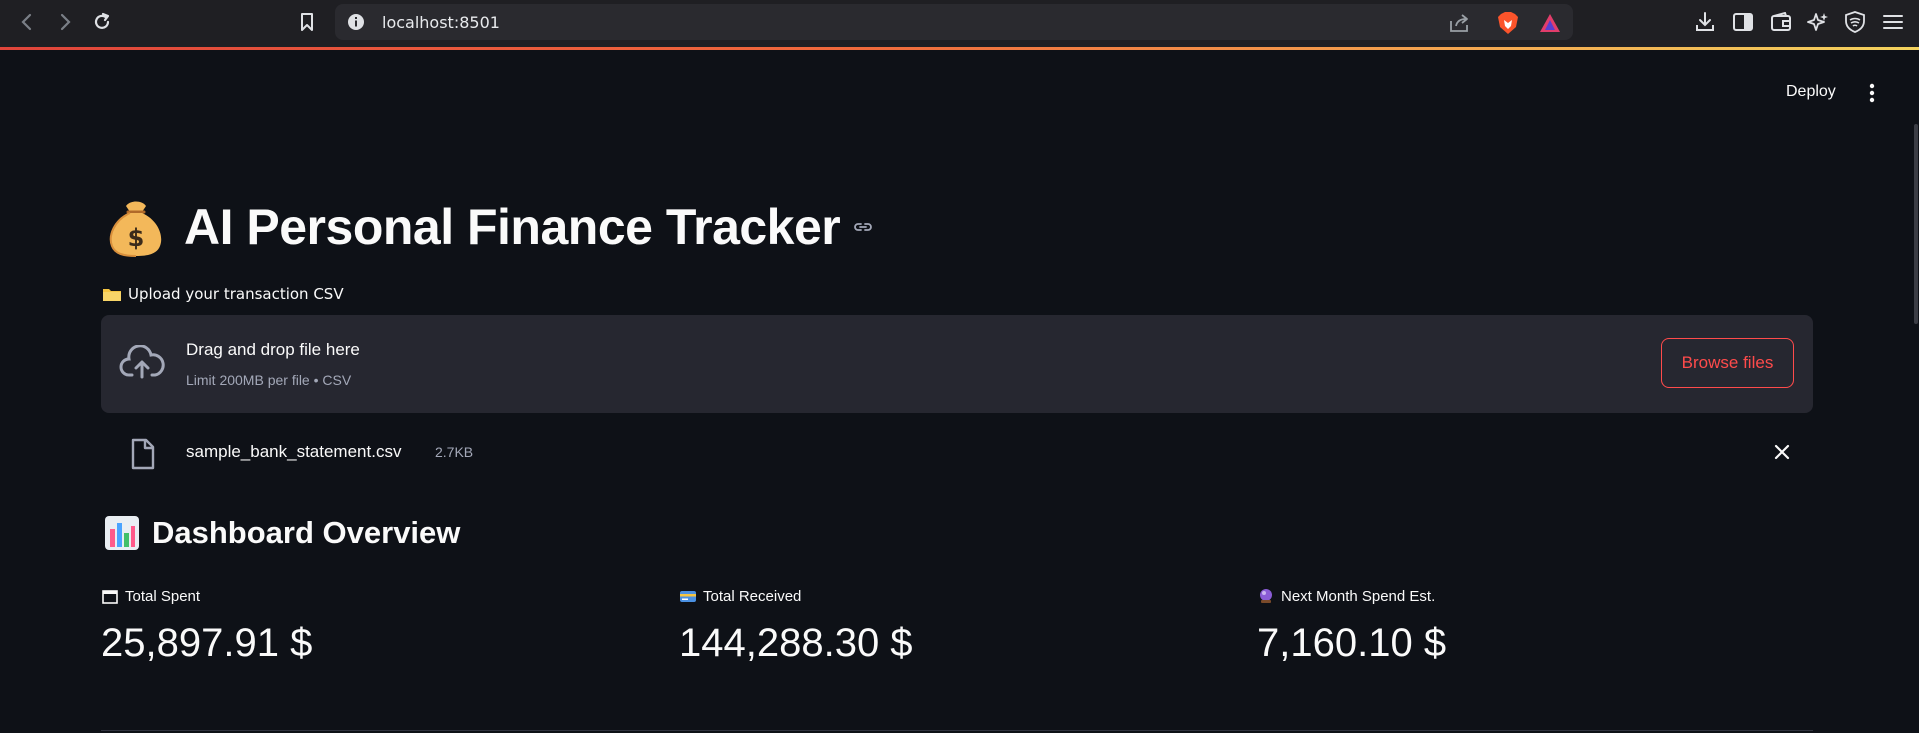 This screenshot has height=733, width=1919. I want to click on uploaded-file-name: sample_bank_statement.csv, so click(294, 451).